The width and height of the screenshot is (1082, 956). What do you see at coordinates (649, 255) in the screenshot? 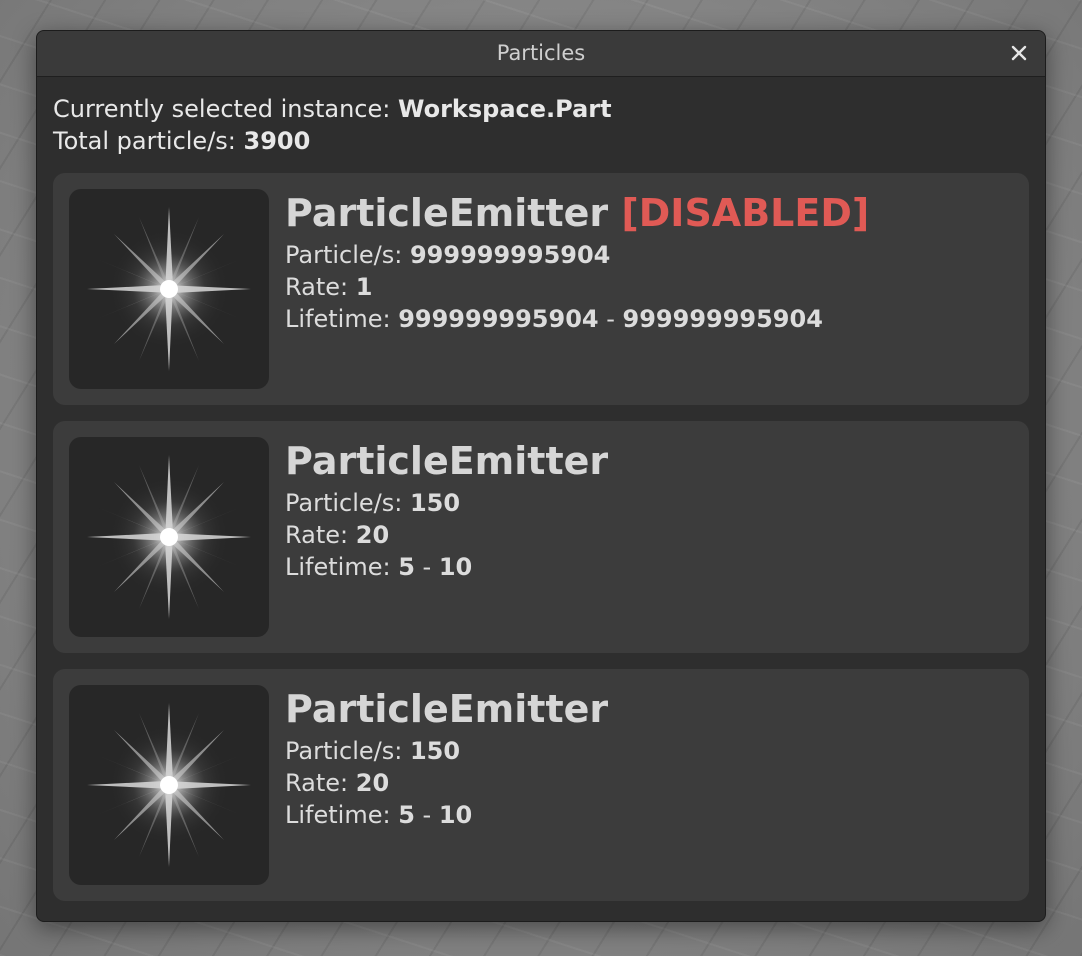
I see `particles-per-second-row: Particle/s: 999999995904` at bounding box center [649, 255].